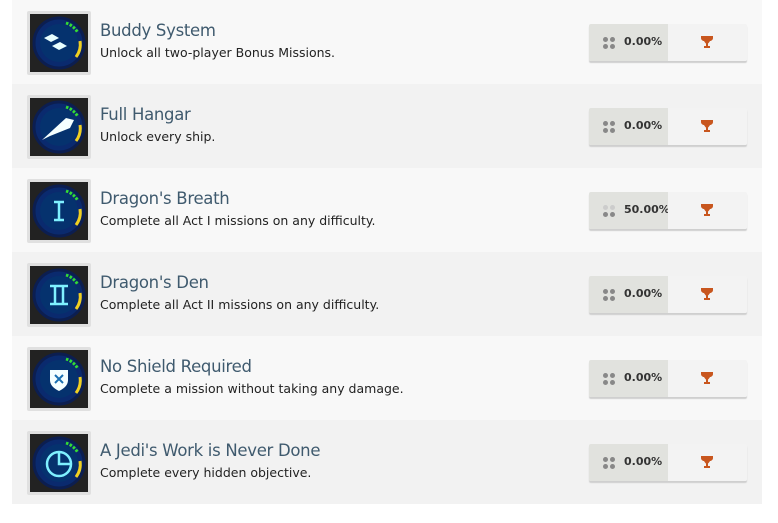 The width and height of the screenshot is (778, 523). What do you see at coordinates (59, 43) in the screenshot?
I see `buddy-system-icon` at bounding box center [59, 43].